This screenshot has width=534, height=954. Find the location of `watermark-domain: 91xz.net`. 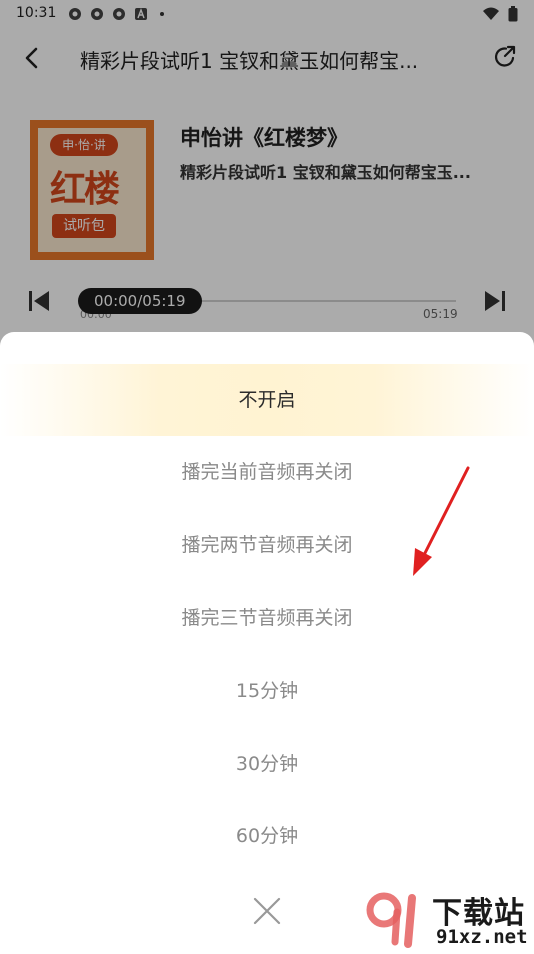

watermark-domain: 91xz.net is located at coordinates (482, 937).